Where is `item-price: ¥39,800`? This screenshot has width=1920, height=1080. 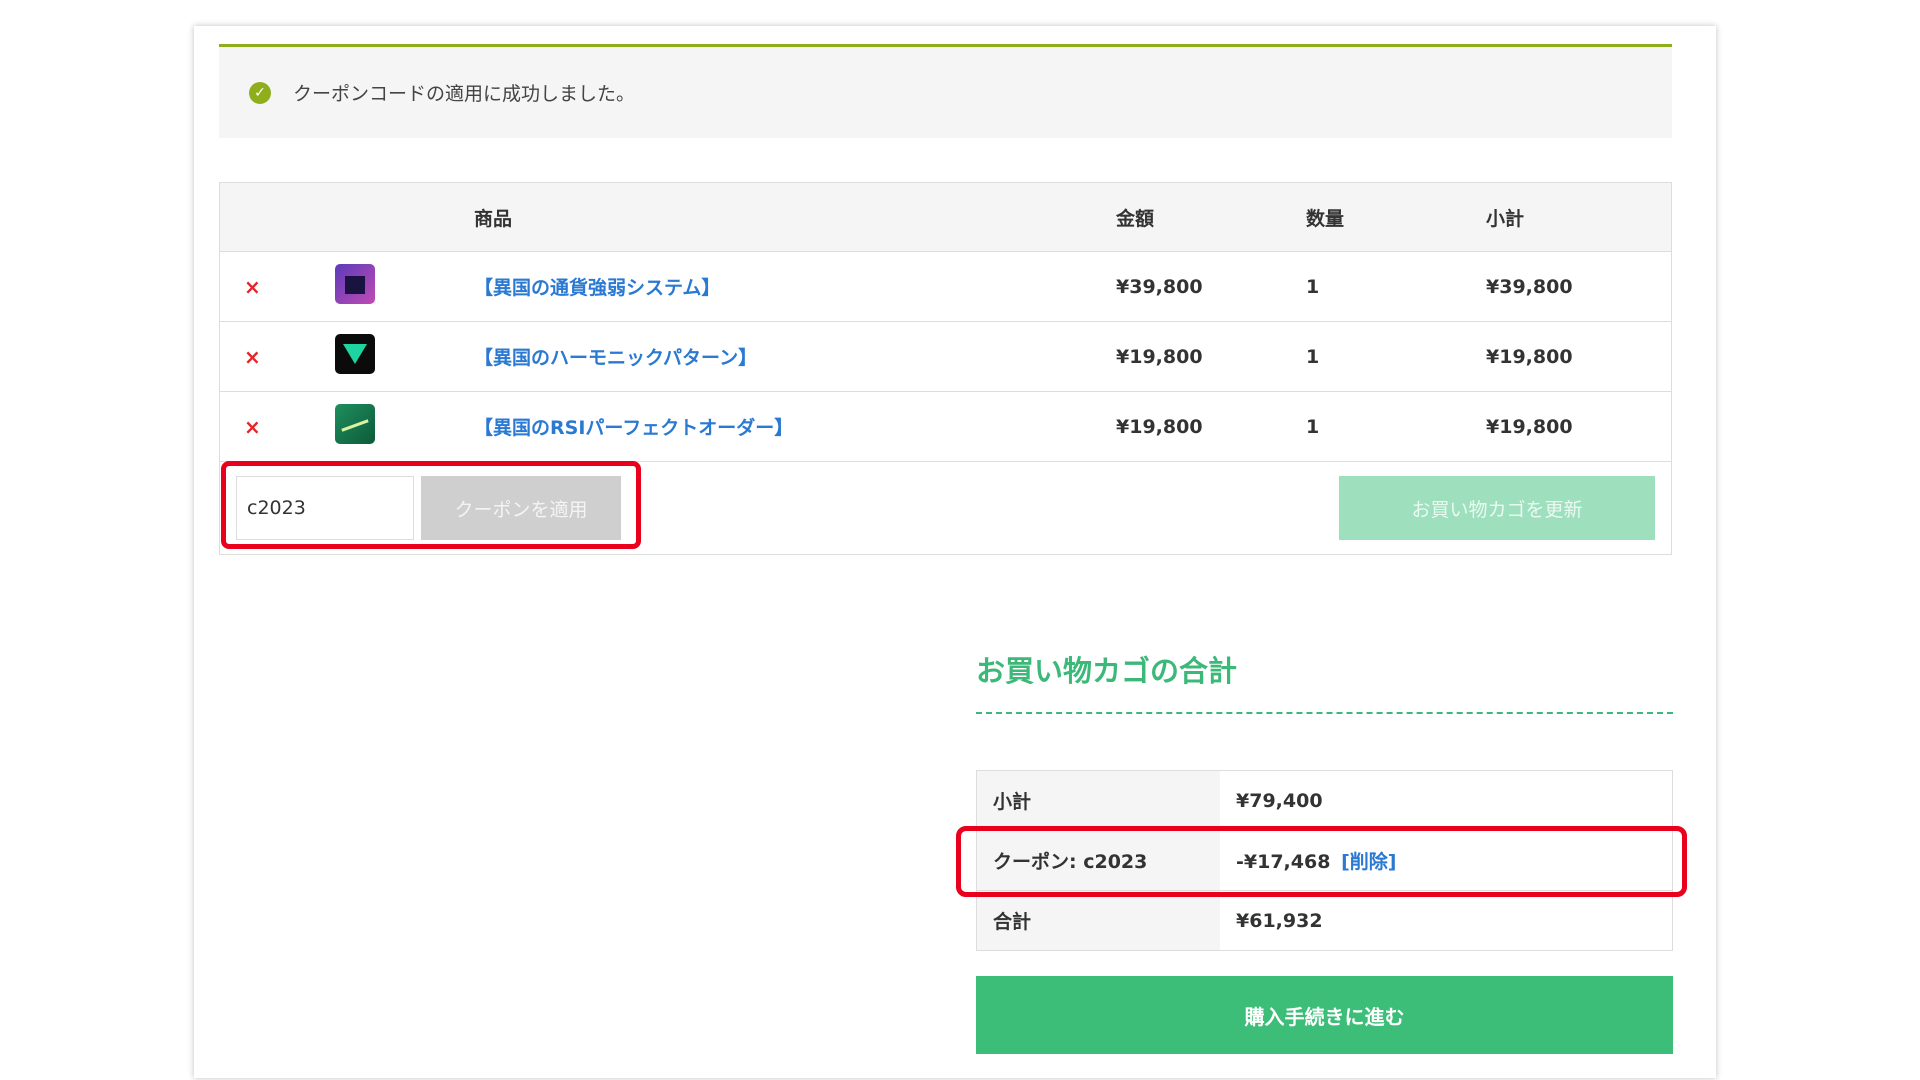
item-price: ¥39,800 is located at coordinates (1159, 286).